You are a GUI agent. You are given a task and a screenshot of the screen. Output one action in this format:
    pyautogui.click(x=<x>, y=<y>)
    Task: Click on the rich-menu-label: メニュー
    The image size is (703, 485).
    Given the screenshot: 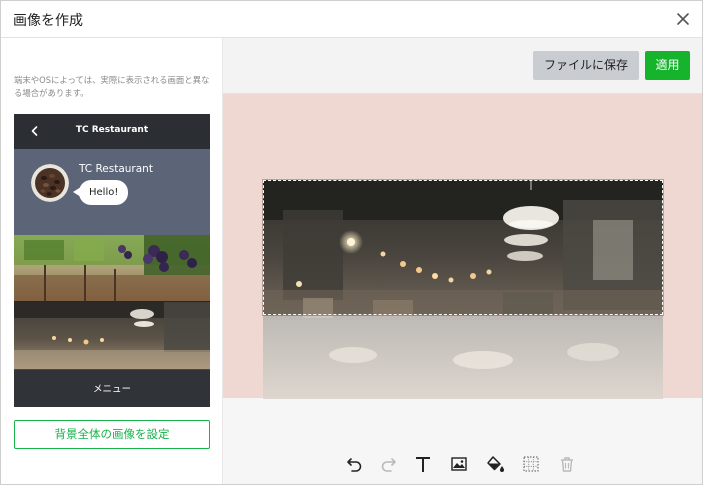 What is the action you would take?
    pyautogui.click(x=111, y=389)
    